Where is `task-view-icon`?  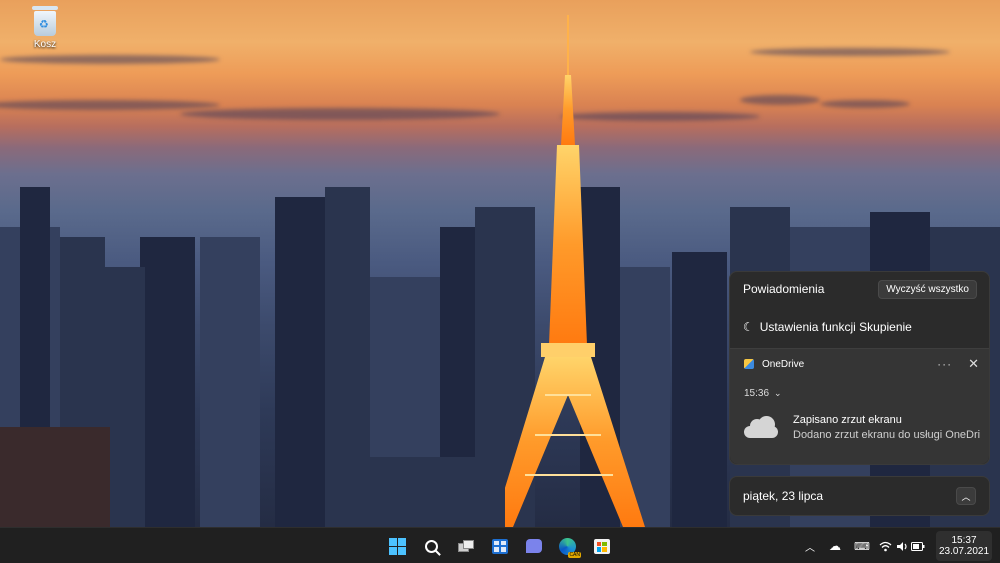 task-view-icon is located at coordinates (465, 546).